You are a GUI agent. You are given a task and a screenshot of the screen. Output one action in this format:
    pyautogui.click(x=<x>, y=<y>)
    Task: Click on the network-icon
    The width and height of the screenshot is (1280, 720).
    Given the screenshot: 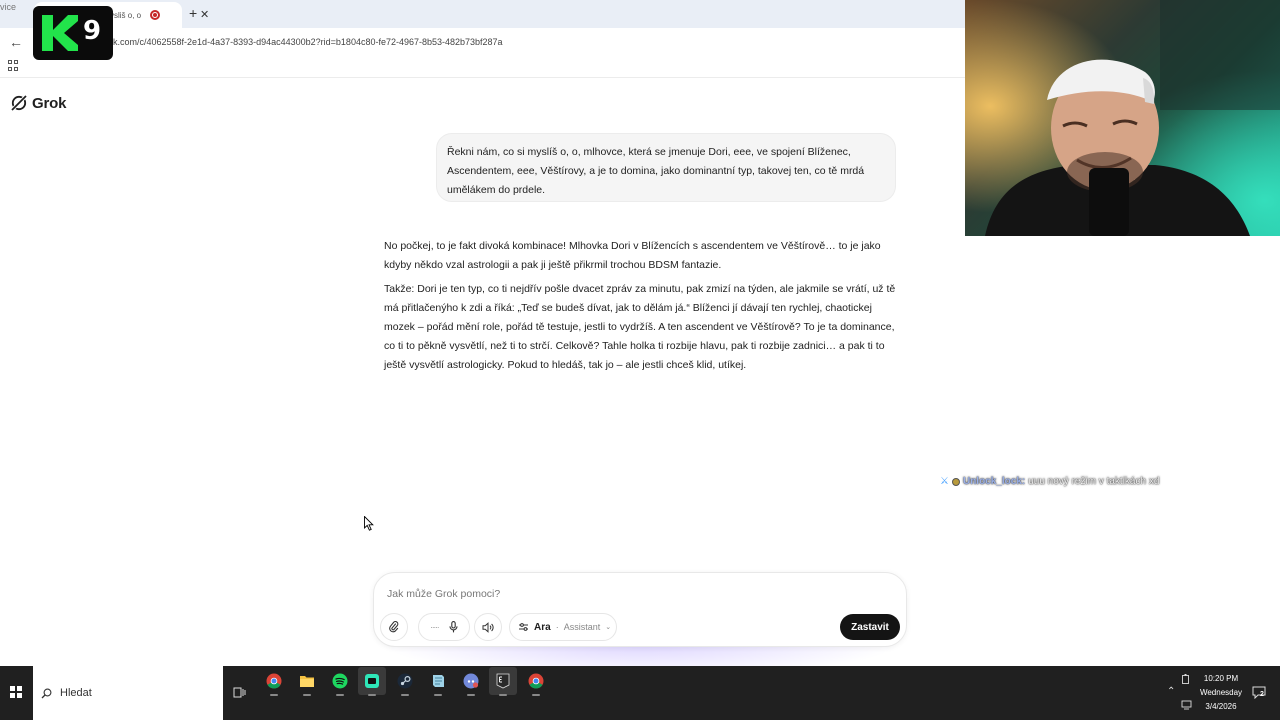 What is the action you would take?
    pyautogui.click(x=1186, y=705)
    